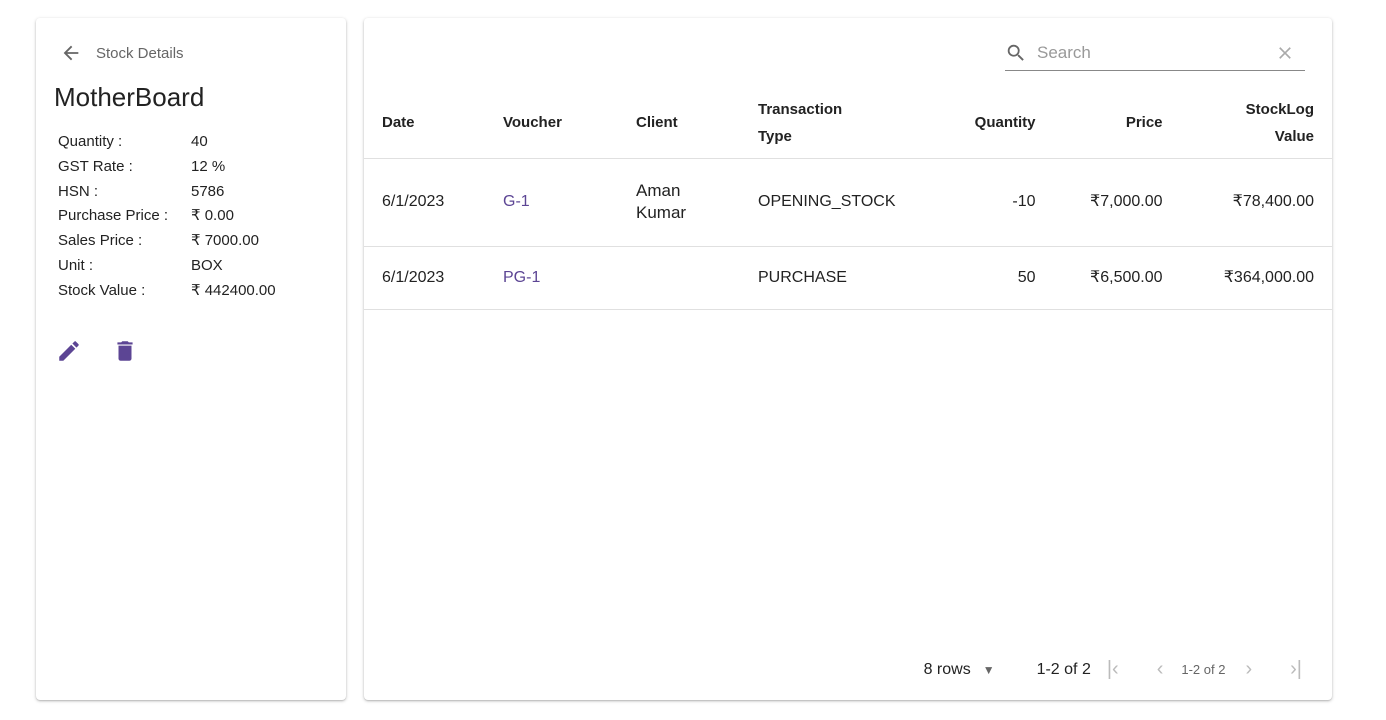  I want to click on detail-row: Unit : BOX, so click(167, 266).